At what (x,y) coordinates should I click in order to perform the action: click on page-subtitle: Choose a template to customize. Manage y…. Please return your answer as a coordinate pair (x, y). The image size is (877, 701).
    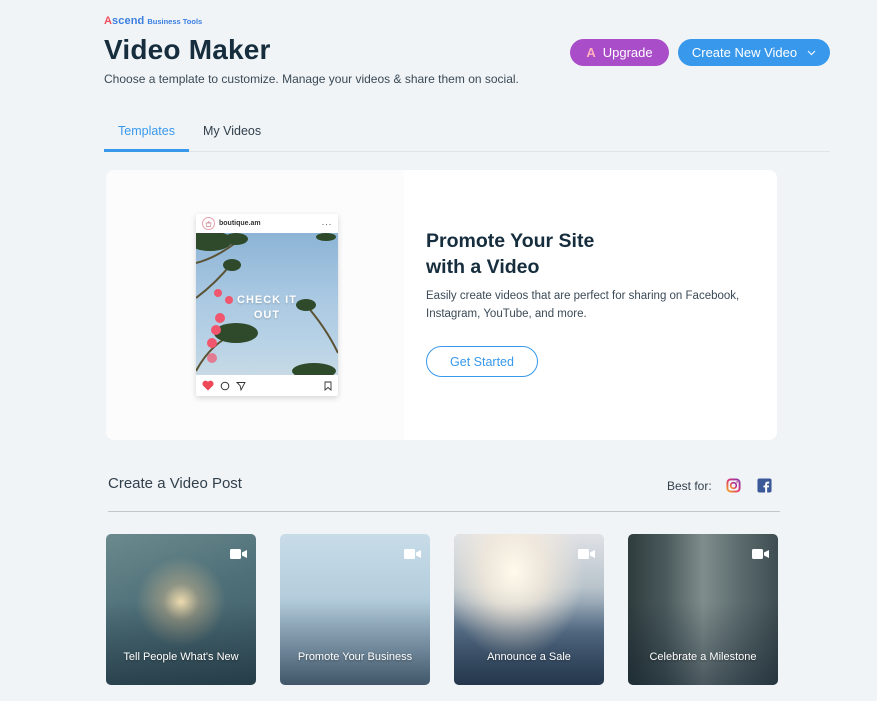
    Looking at the image, I should click on (311, 79).